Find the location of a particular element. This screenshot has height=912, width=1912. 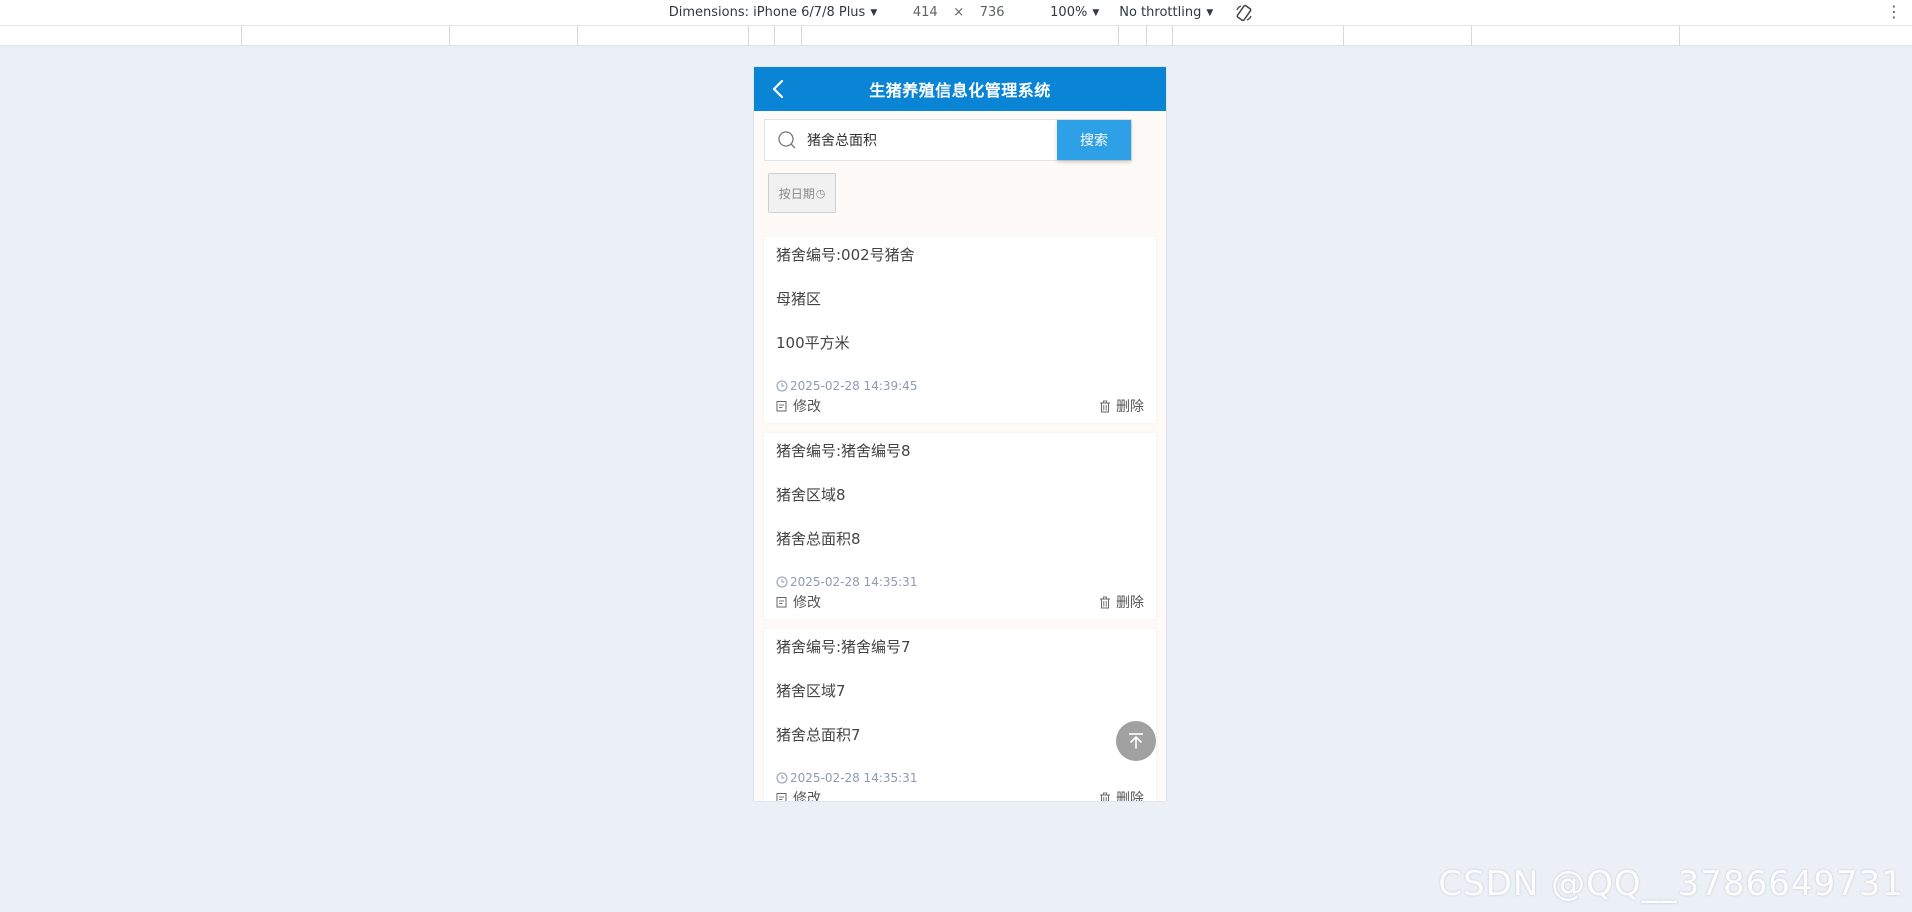

record-size: 猪舍总面积7 is located at coordinates (818, 735).